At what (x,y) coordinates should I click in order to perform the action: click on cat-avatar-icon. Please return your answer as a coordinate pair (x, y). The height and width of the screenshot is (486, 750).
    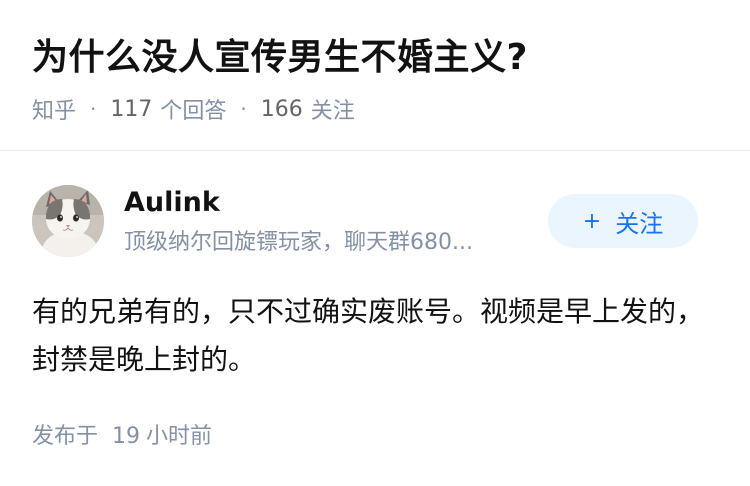
    Looking at the image, I should click on (68, 221).